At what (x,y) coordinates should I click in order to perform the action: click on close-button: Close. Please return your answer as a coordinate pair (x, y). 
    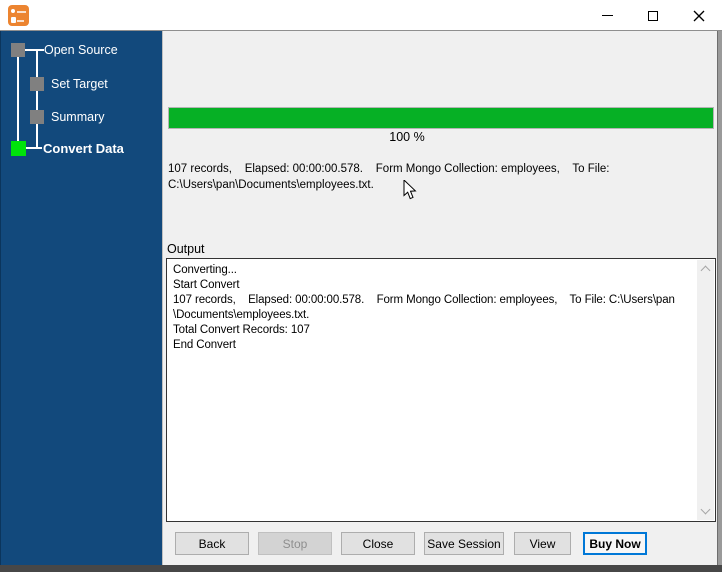
    Looking at the image, I should click on (378, 543).